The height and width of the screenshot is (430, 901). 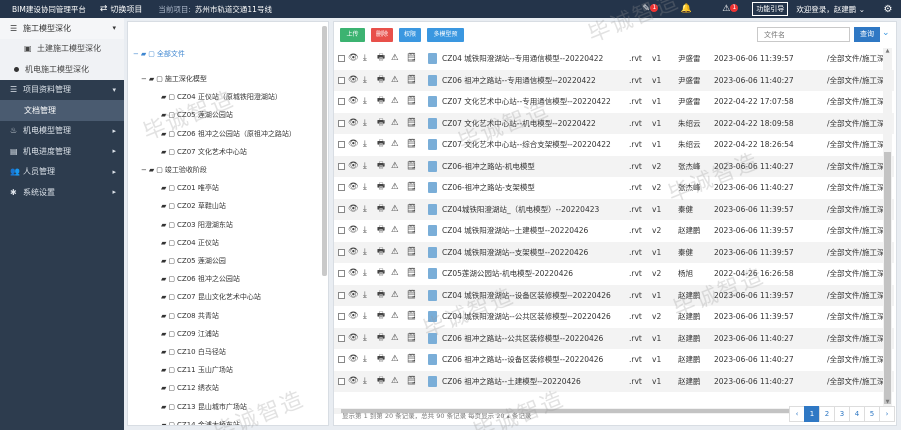 I want to click on sidebar-item: ✱ 系统设置 ▸, so click(x=62, y=192).